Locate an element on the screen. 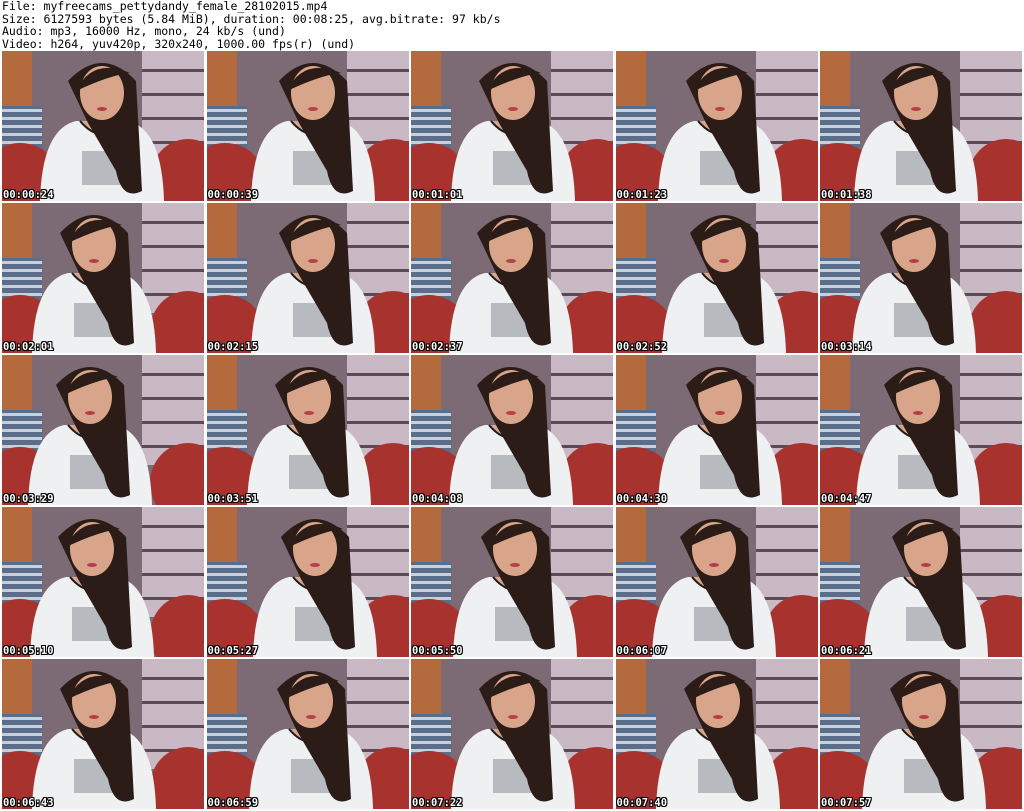  video-frame-thumbnail: 00:05:10 is located at coordinates (103, 582).